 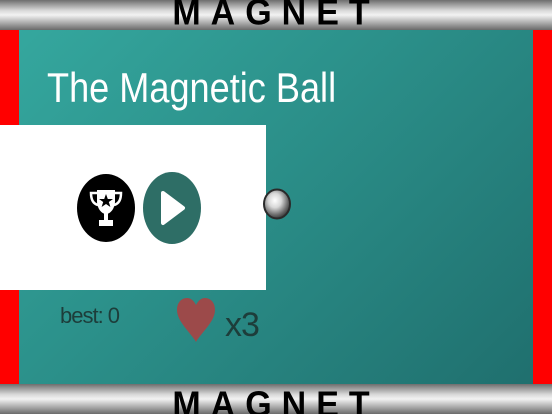 What do you see at coordinates (277, 204) in the screenshot?
I see `magnetic-ball` at bounding box center [277, 204].